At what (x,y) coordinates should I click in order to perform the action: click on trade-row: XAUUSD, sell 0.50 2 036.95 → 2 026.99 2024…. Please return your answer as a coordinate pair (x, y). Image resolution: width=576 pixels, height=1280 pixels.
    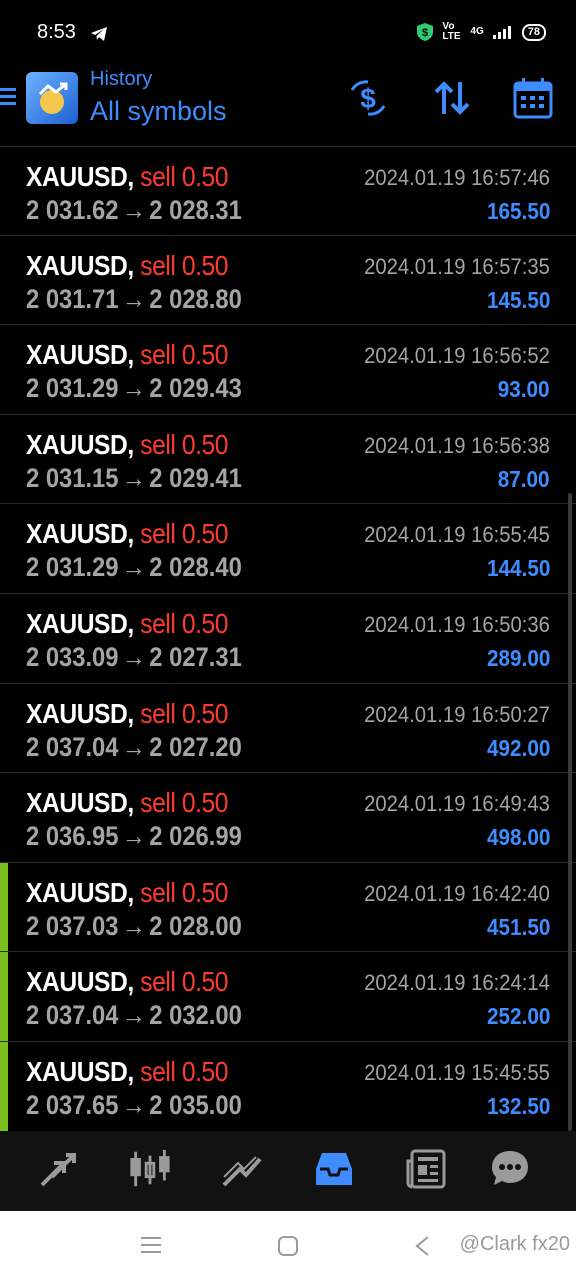
    Looking at the image, I should click on (288, 818).